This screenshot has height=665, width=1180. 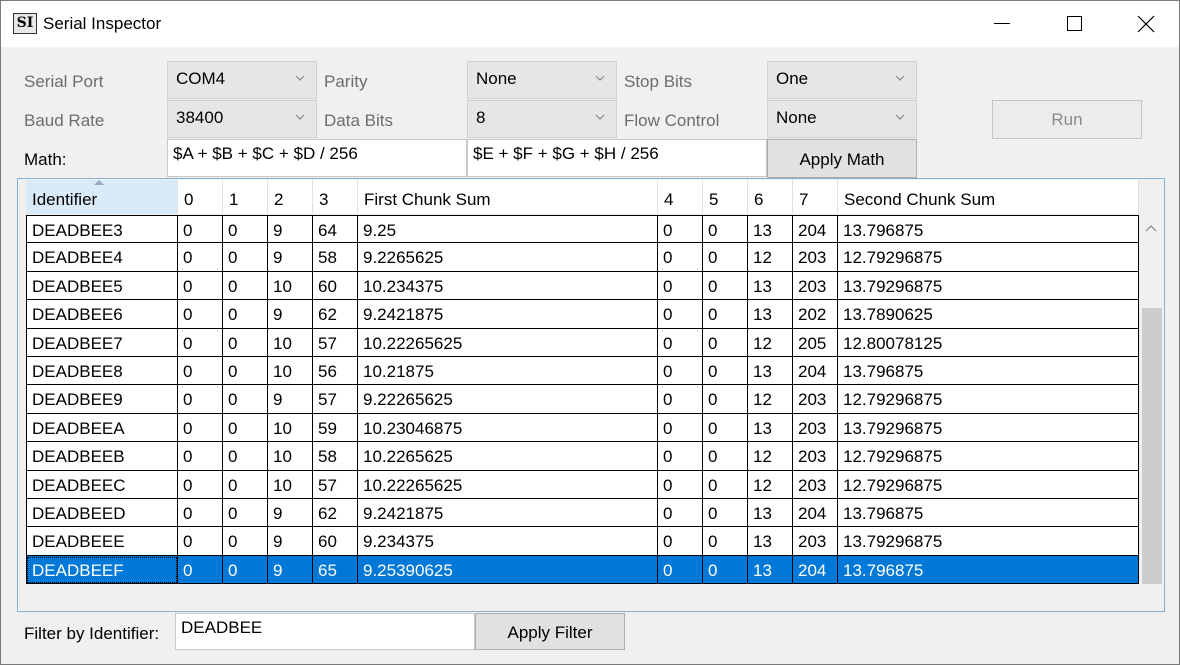 I want to click on data-bits-select: 8, so click(x=542, y=119).